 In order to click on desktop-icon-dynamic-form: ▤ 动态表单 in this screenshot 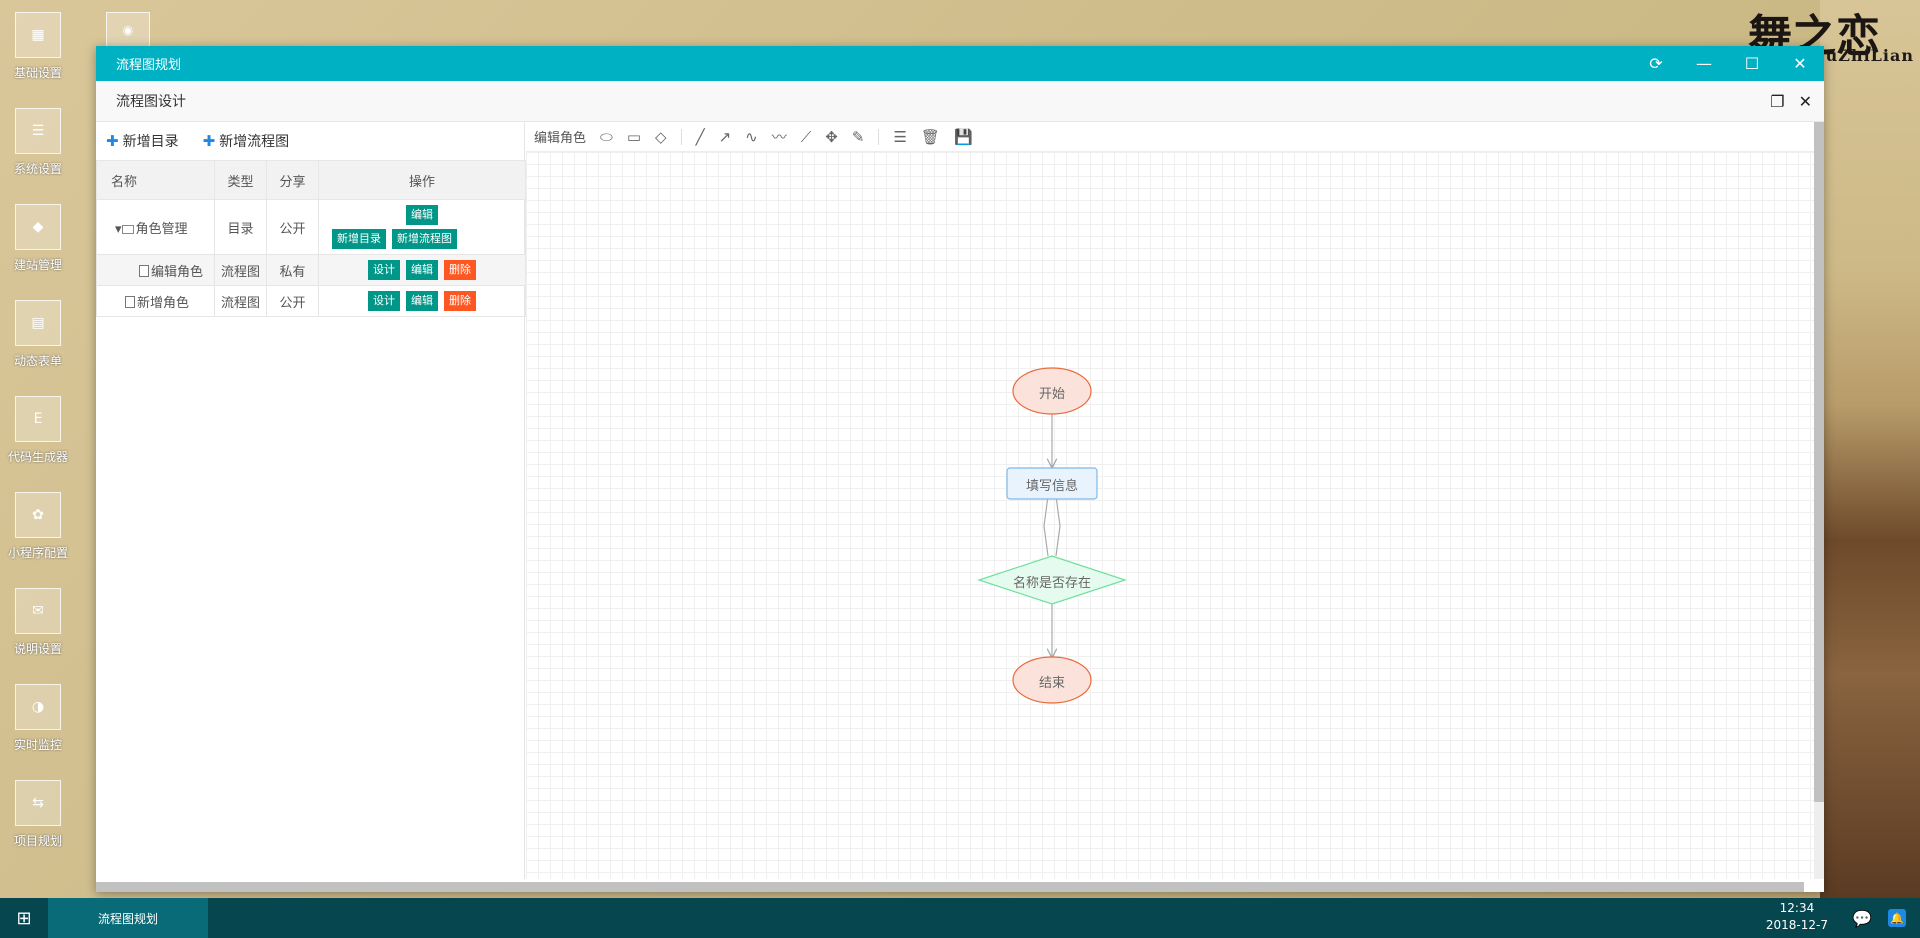, I will do `click(38, 344)`.